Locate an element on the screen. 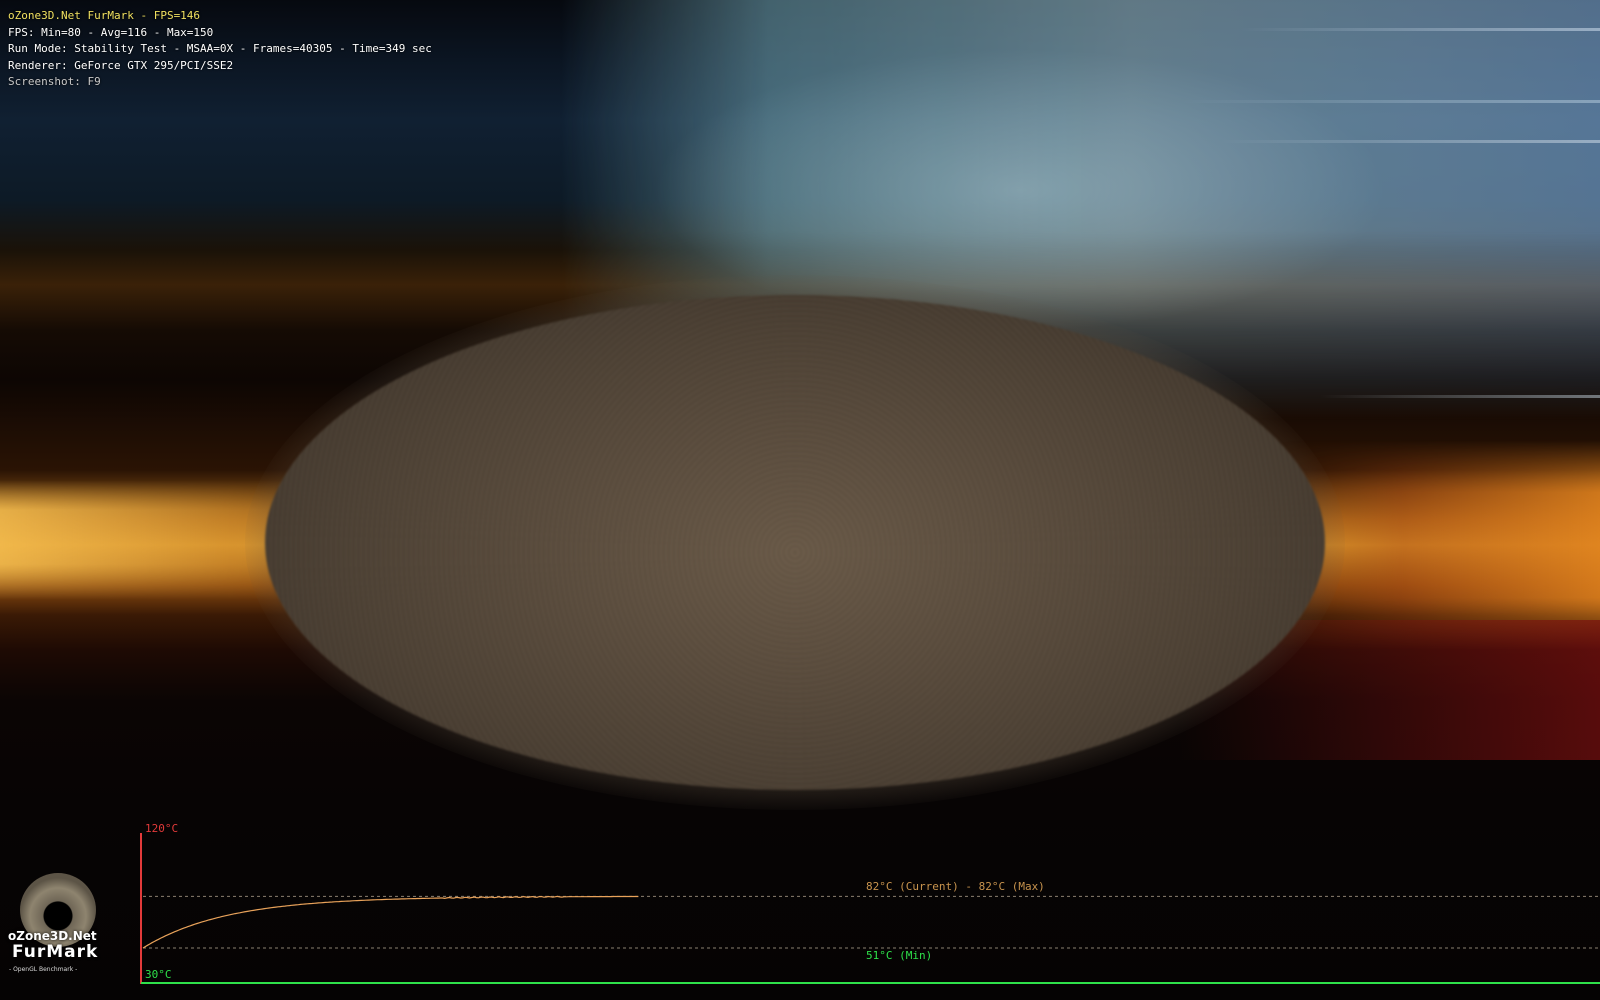 The width and height of the screenshot is (1600, 1000). graph-max-label: 120°C is located at coordinates (162, 828).